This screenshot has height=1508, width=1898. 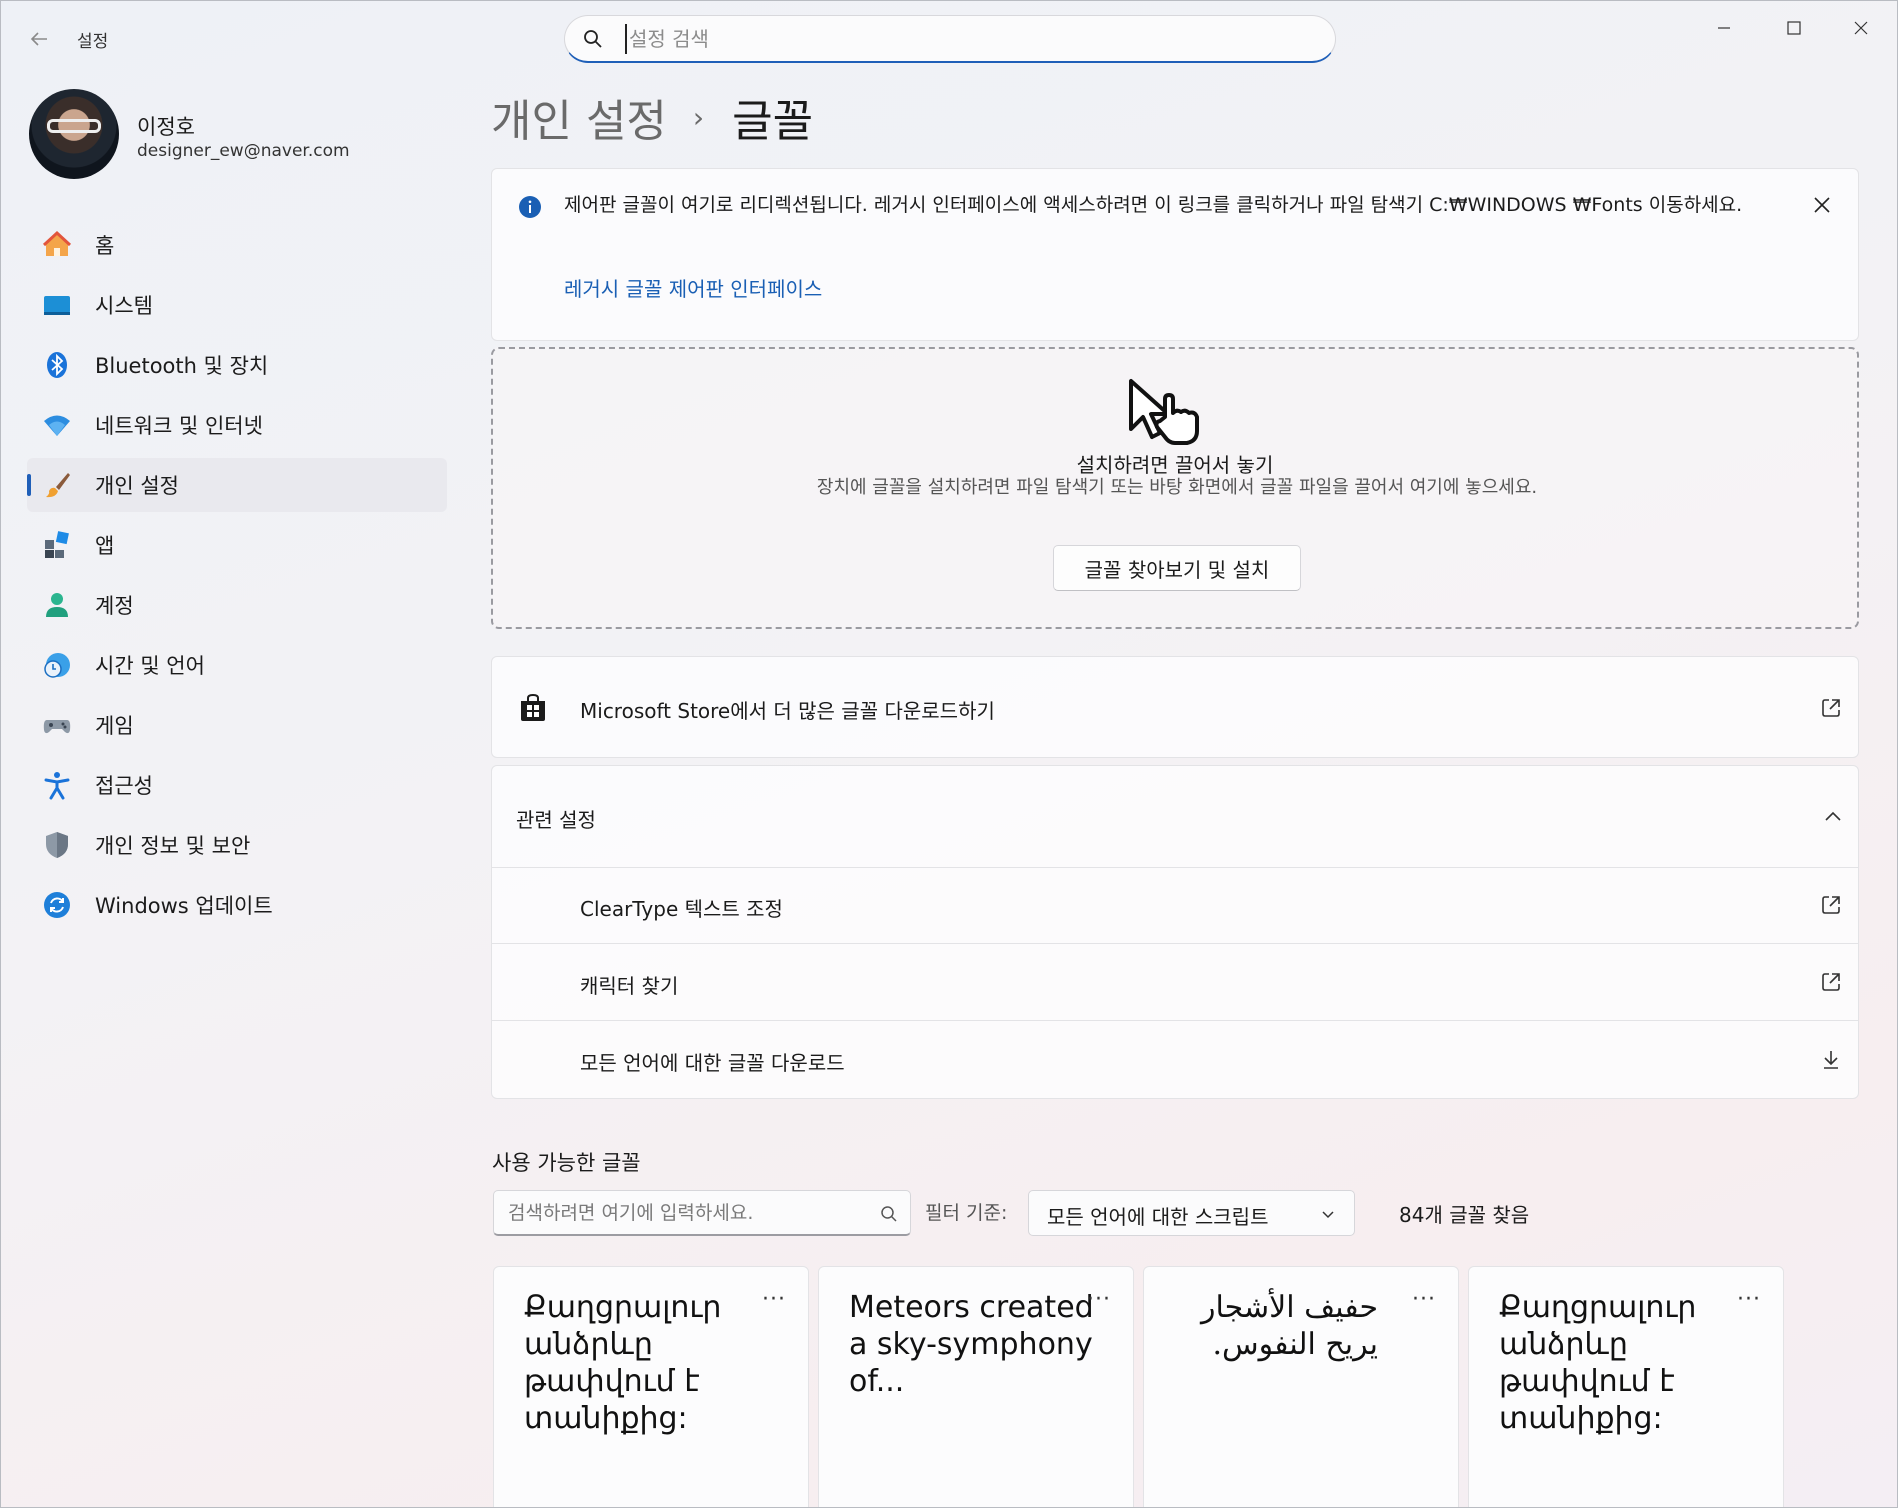 I want to click on brush-icon, so click(x=57, y=485).